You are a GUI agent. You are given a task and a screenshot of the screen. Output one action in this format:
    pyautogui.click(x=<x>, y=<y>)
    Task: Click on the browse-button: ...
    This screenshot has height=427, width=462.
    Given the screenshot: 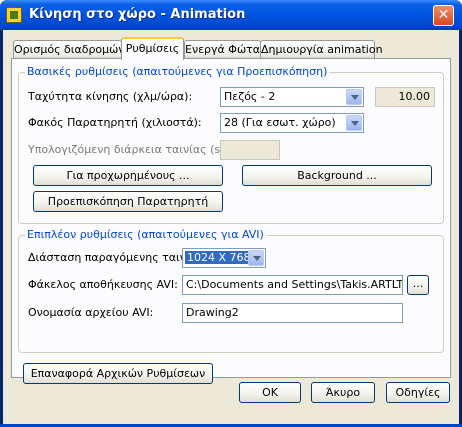 What is the action you would take?
    pyautogui.click(x=418, y=285)
    